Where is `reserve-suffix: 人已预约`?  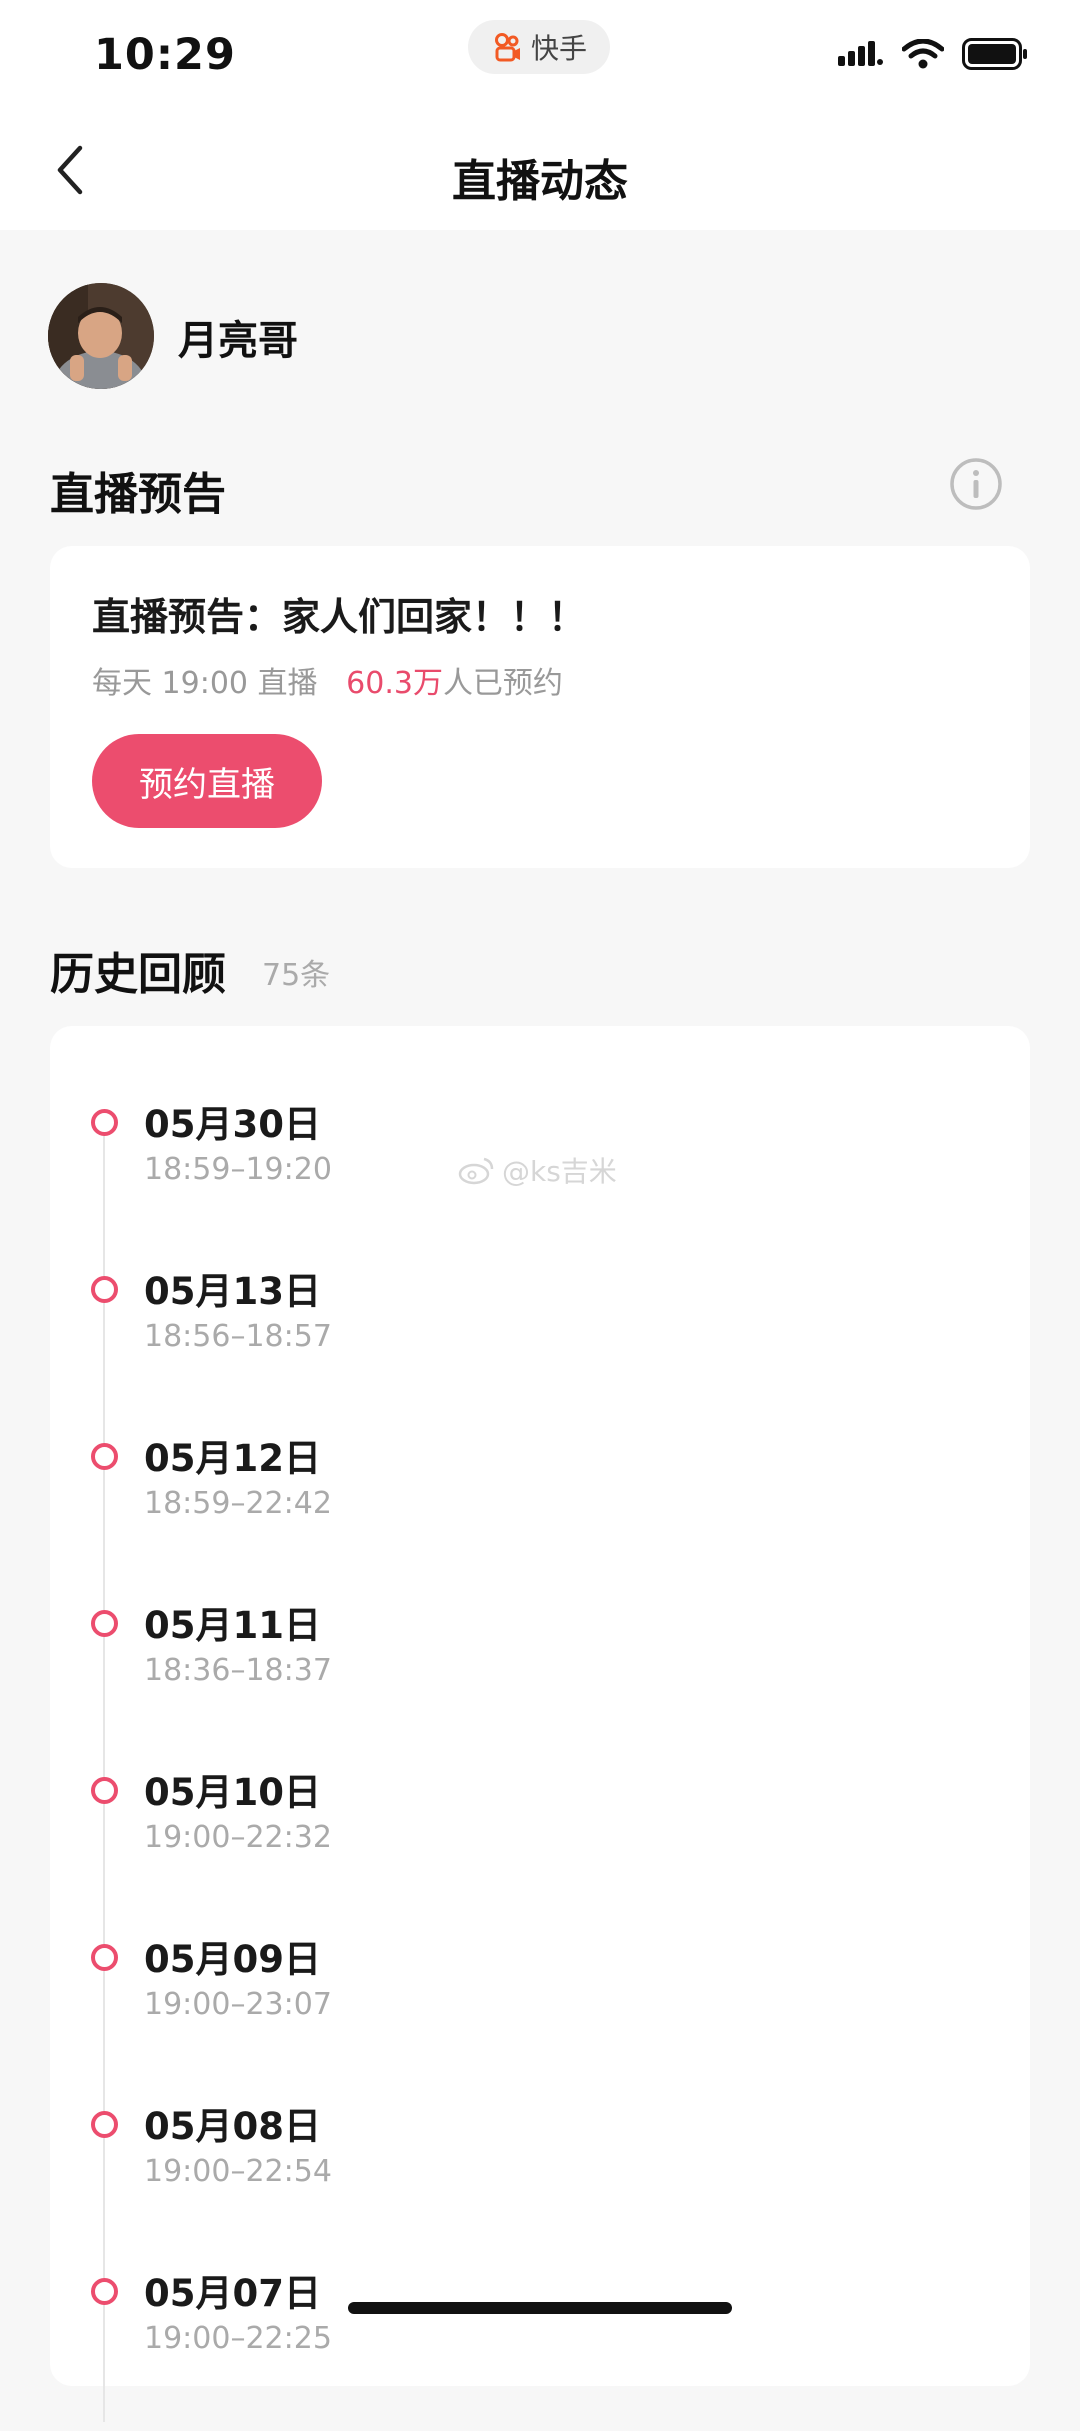
reserve-suffix: 人已预约 is located at coordinates (502, 683).